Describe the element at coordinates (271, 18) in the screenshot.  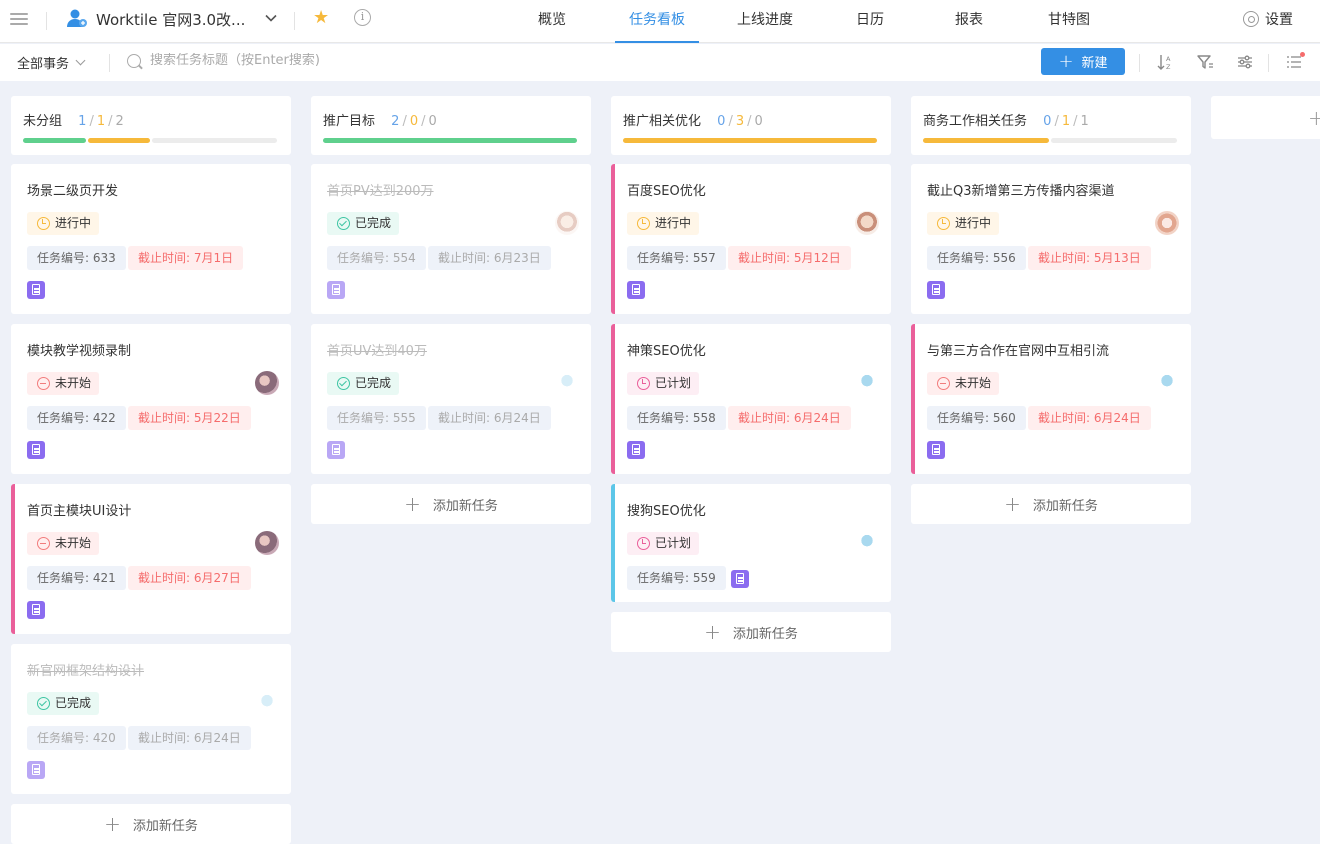
I see `chevron-down-icon` at that location.